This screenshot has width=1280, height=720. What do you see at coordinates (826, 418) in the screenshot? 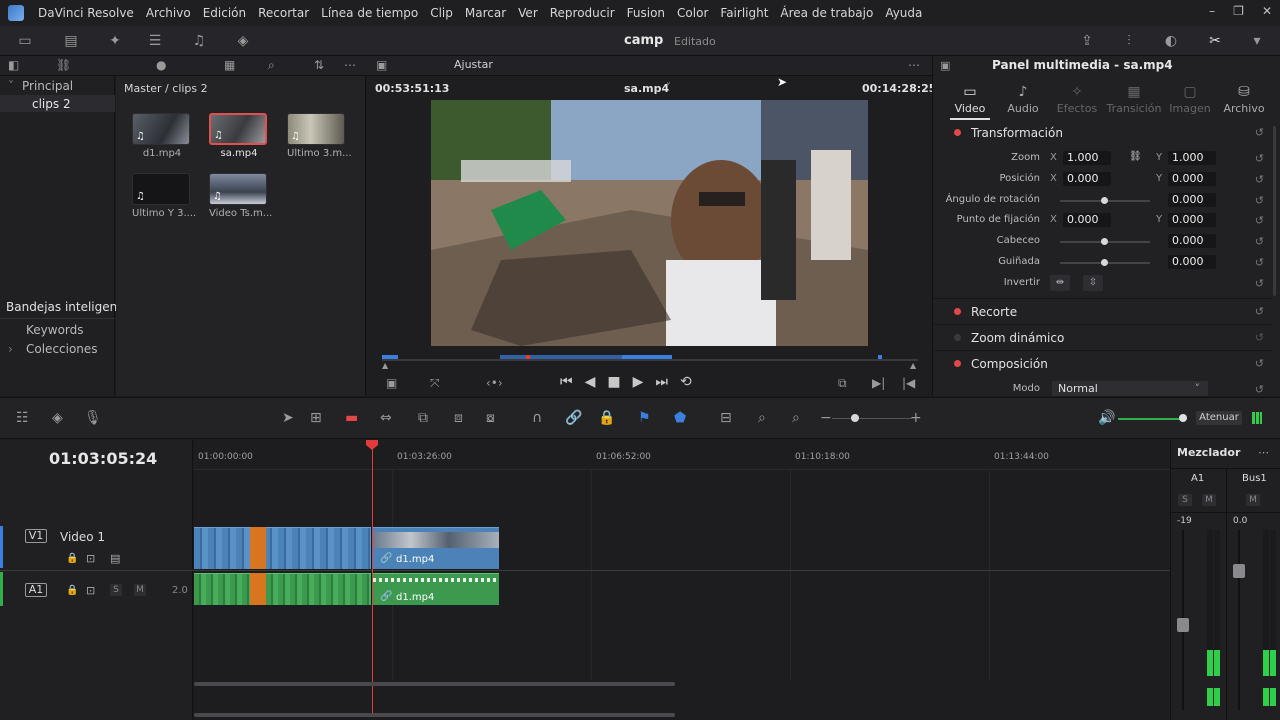
I see `zoom-out-icon: −` at bounding box center [826, 418].